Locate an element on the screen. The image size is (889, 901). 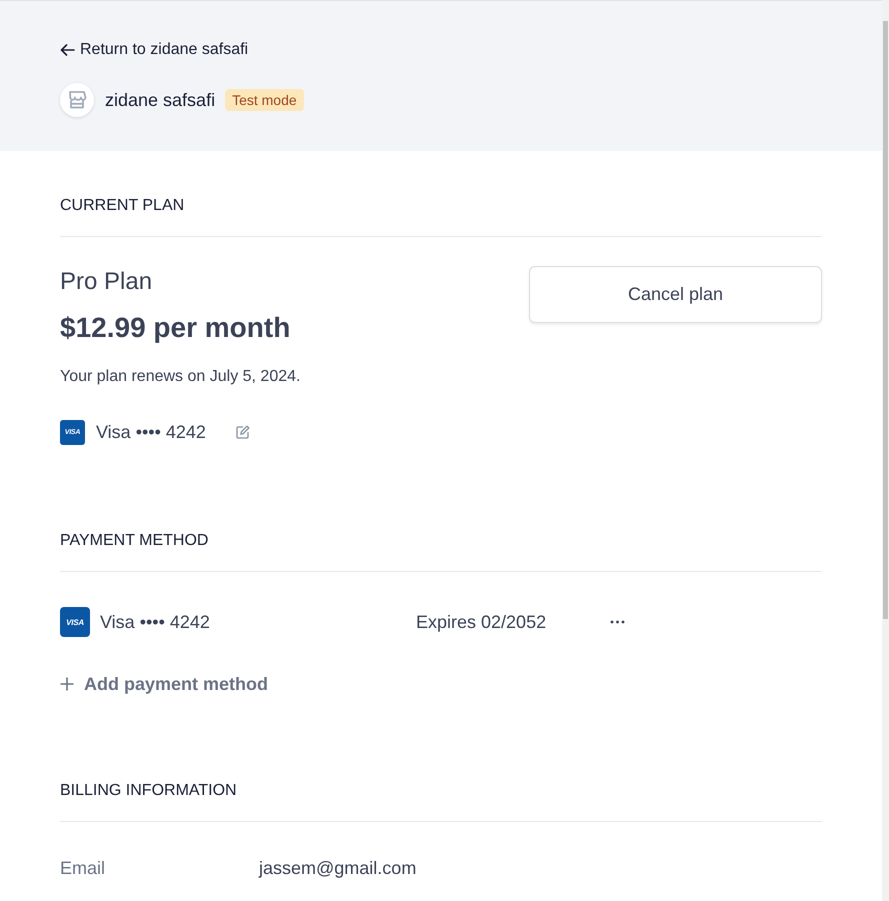
plus-icon is located at coordinates (67, 684).